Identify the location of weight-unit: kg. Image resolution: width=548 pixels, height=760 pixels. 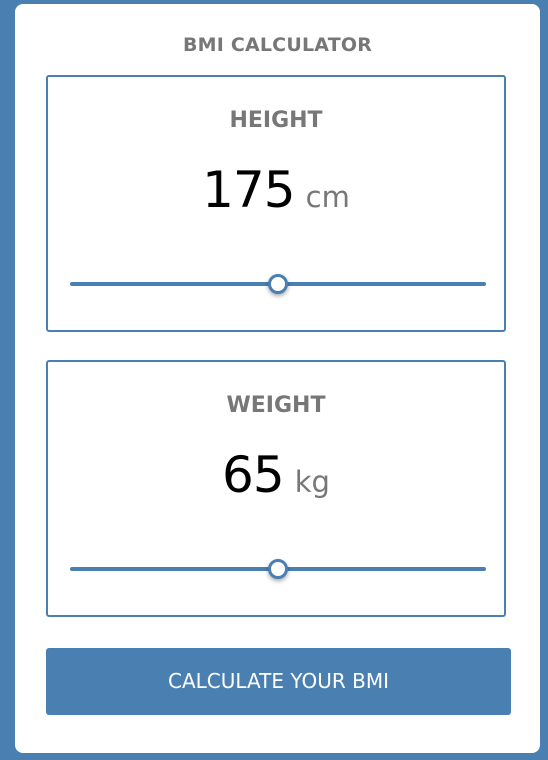
(312, 482).